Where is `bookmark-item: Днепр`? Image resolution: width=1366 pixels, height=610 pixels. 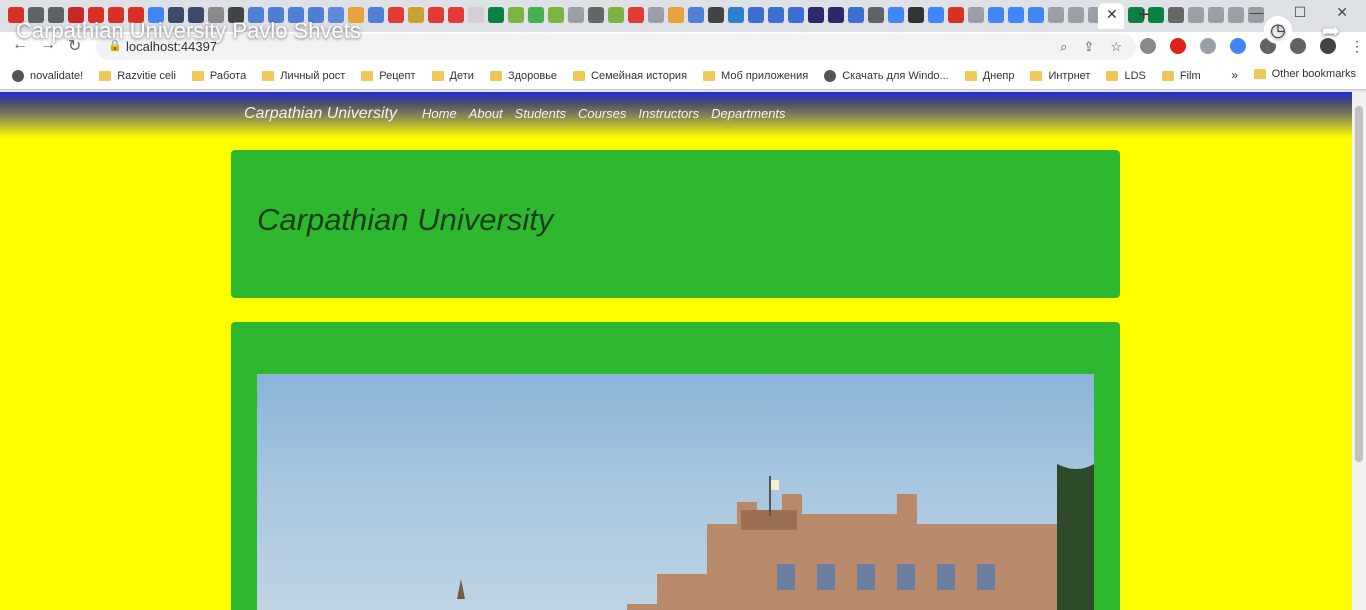 bookmark-item: Днепр is located at coordinates (989, 75).